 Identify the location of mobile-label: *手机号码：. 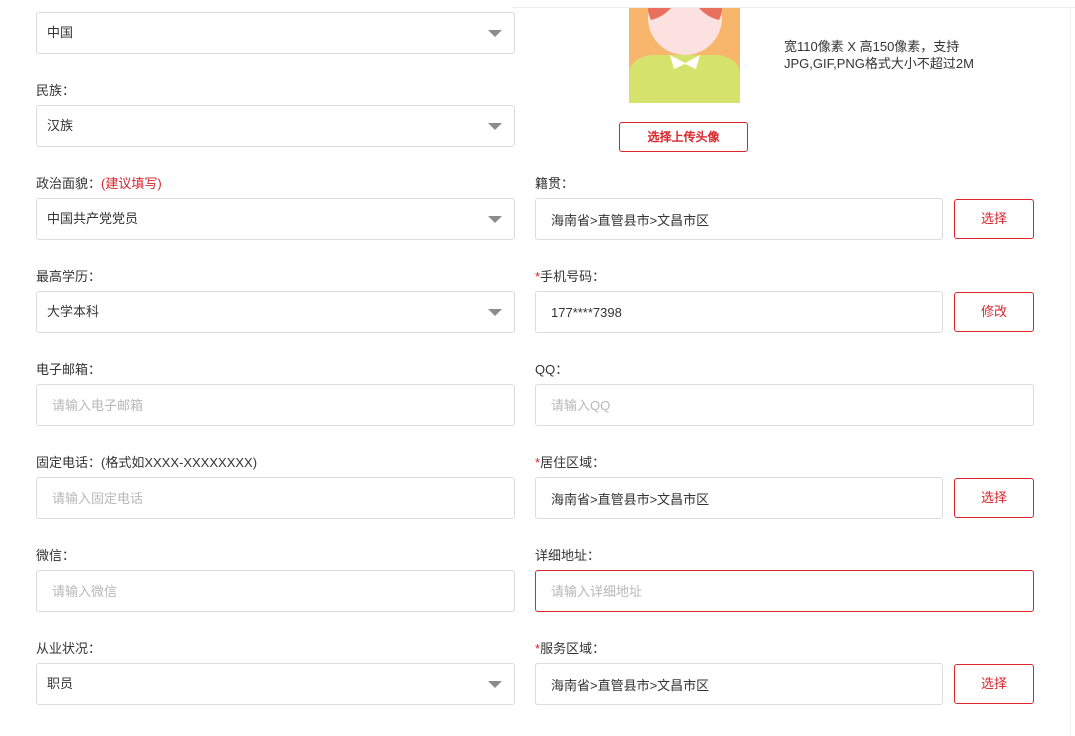
(570, 277).